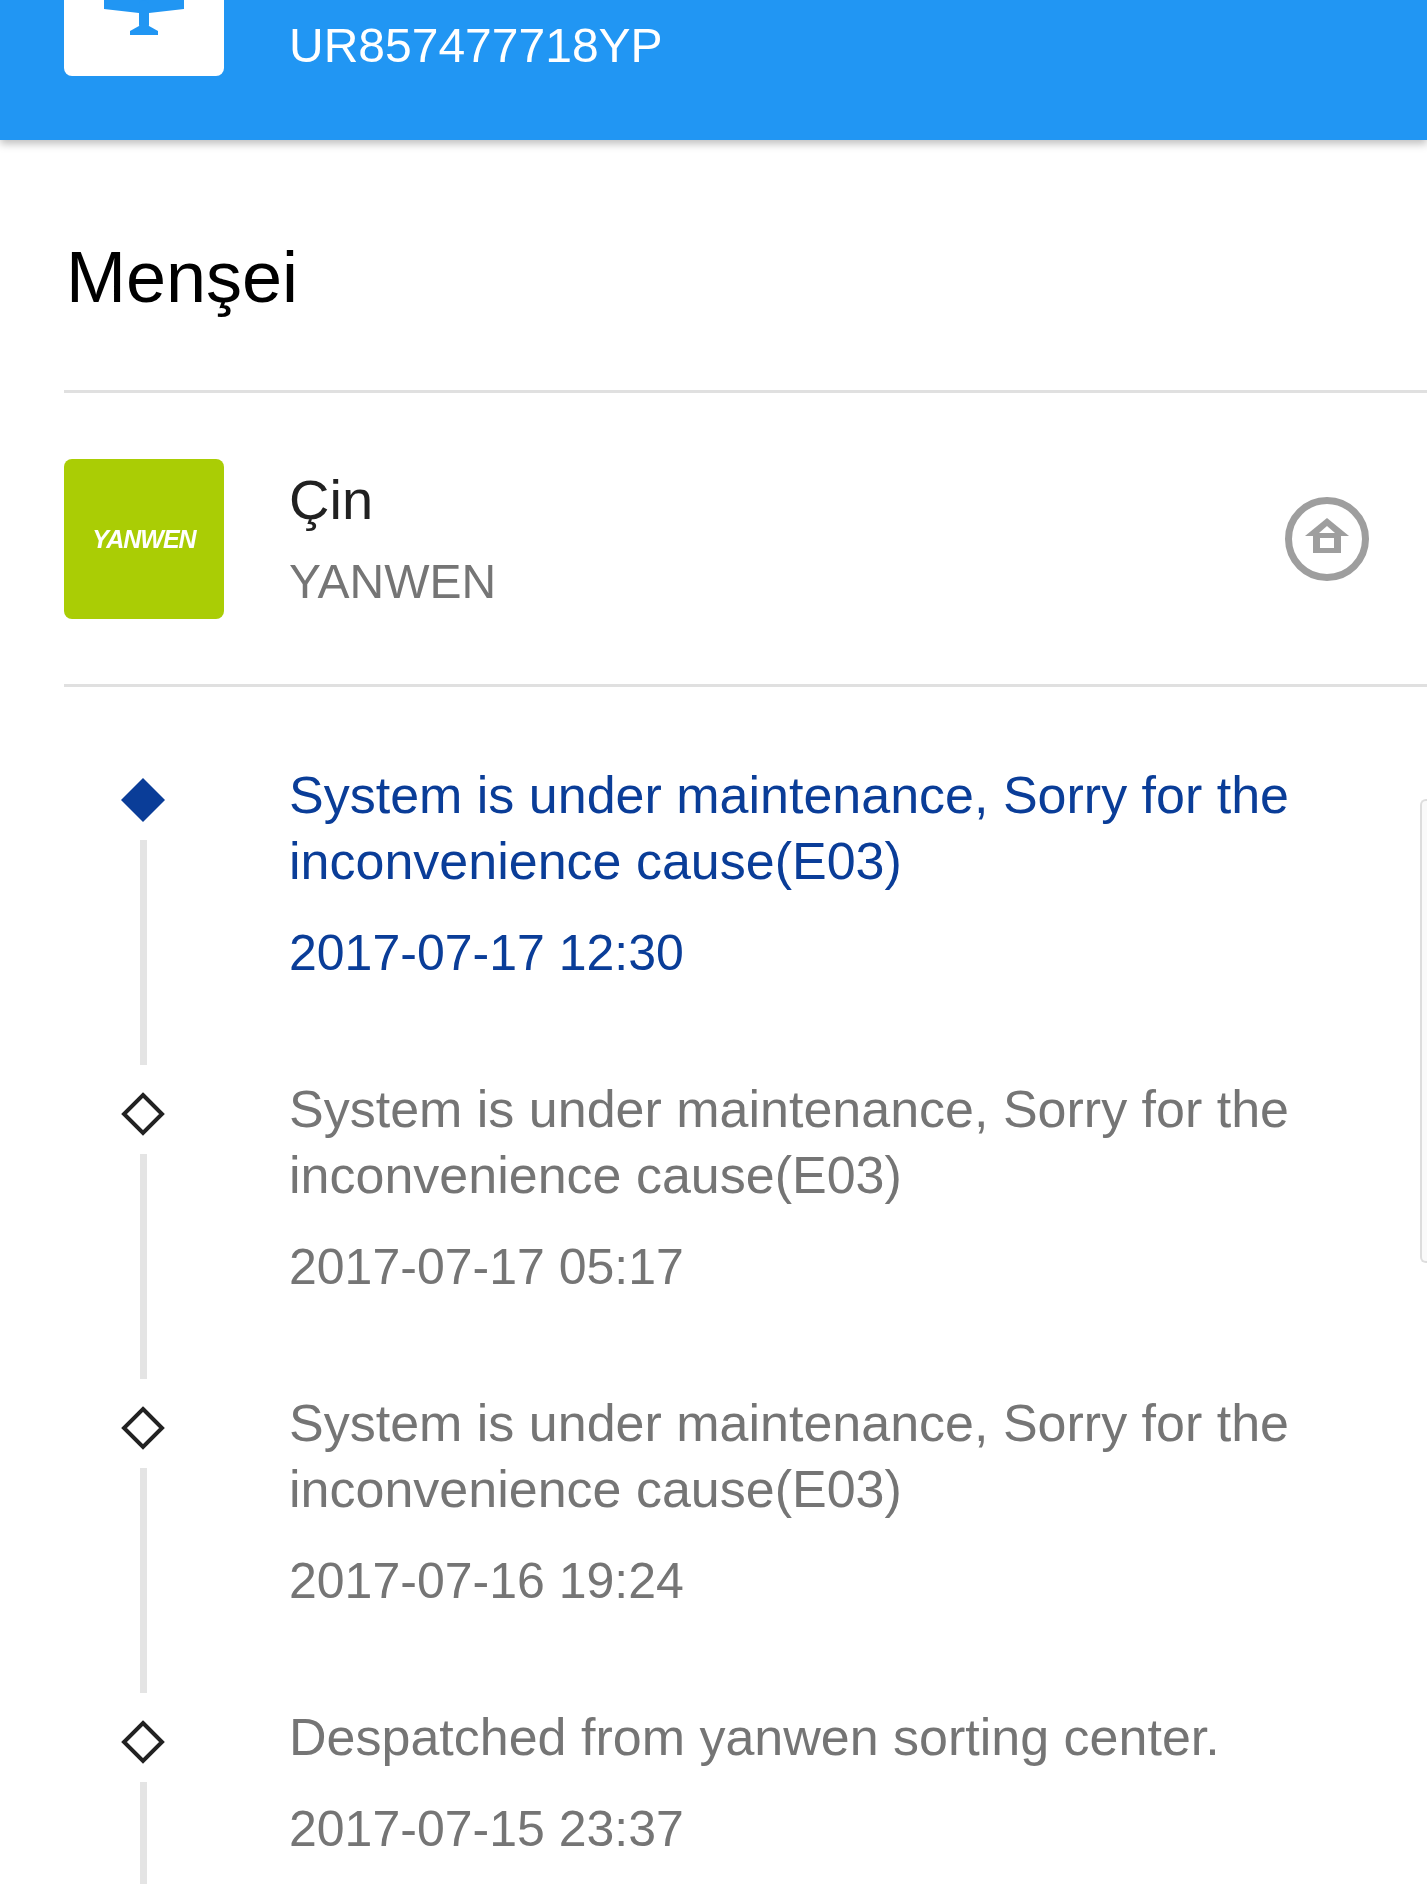 The image size is (1427, 1884). Describe the element at coordinates (487, 1267) in the screenshot. I see `event-time: 2017-07-17 05:17` at that location.